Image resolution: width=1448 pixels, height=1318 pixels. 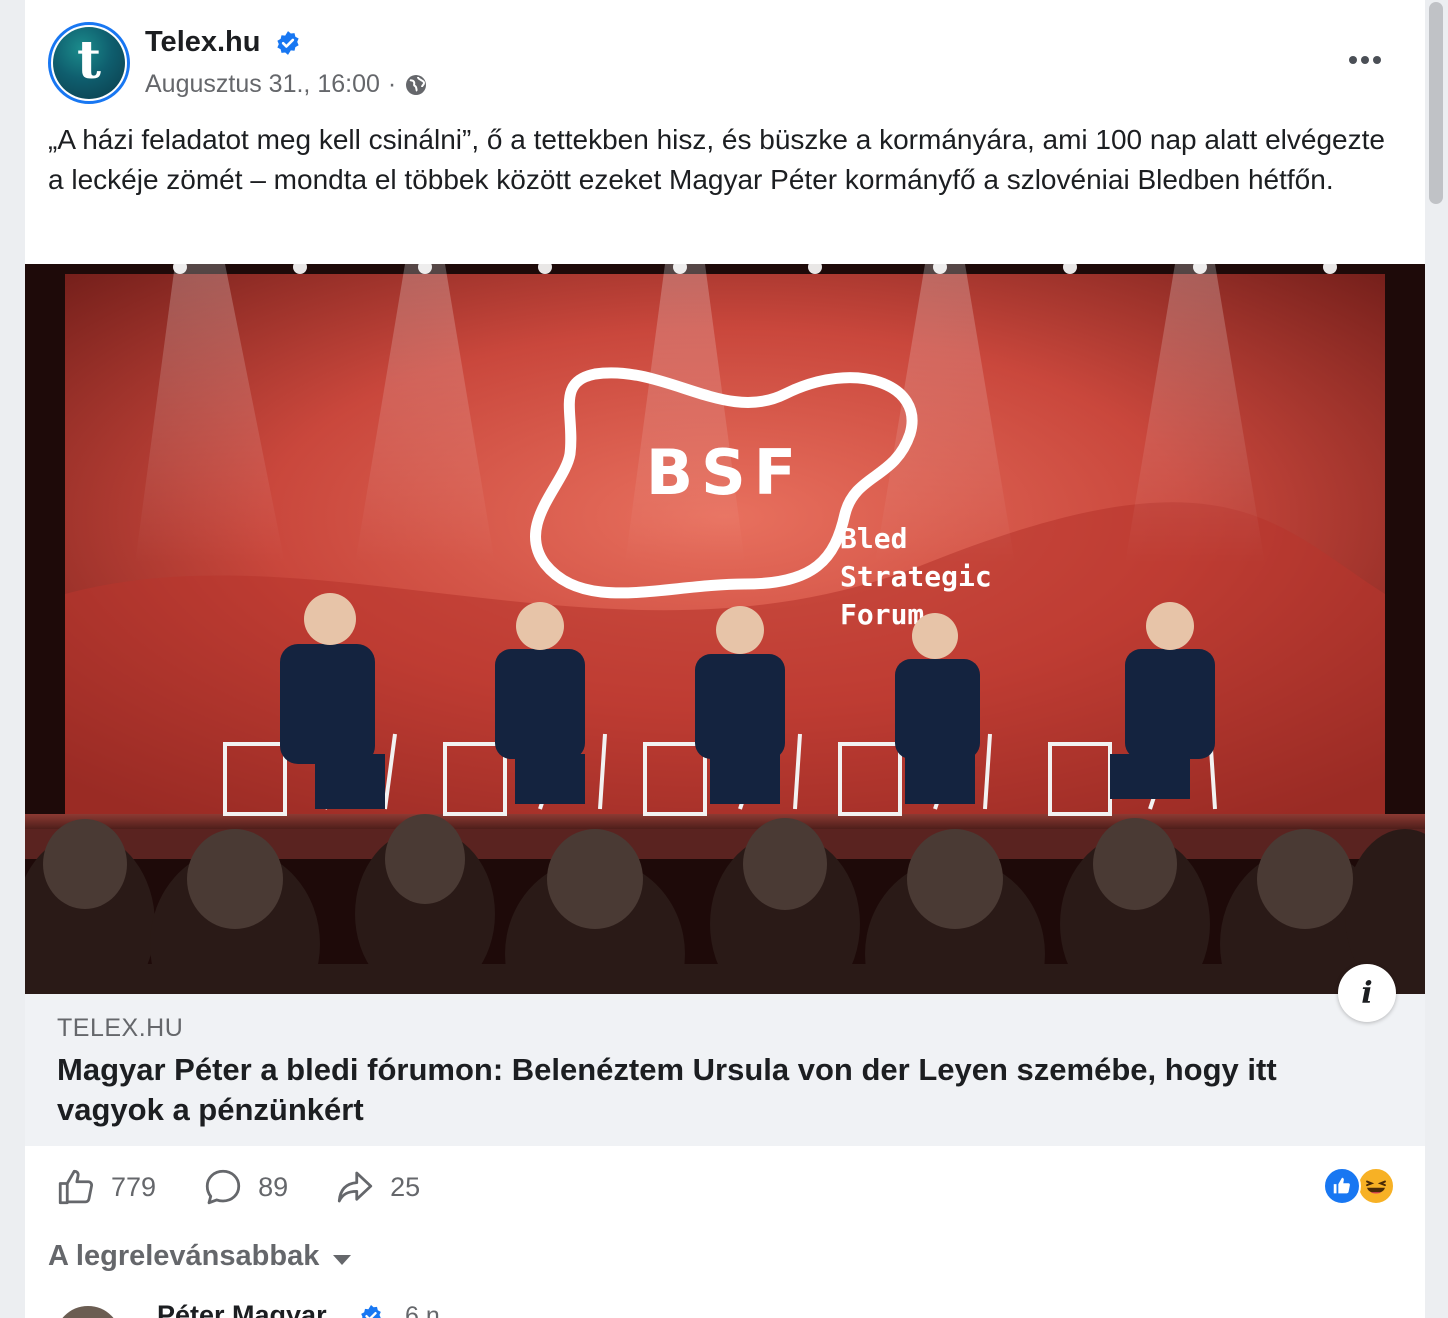 I want to click on like-button: 779, so click(x=105, y=1187).